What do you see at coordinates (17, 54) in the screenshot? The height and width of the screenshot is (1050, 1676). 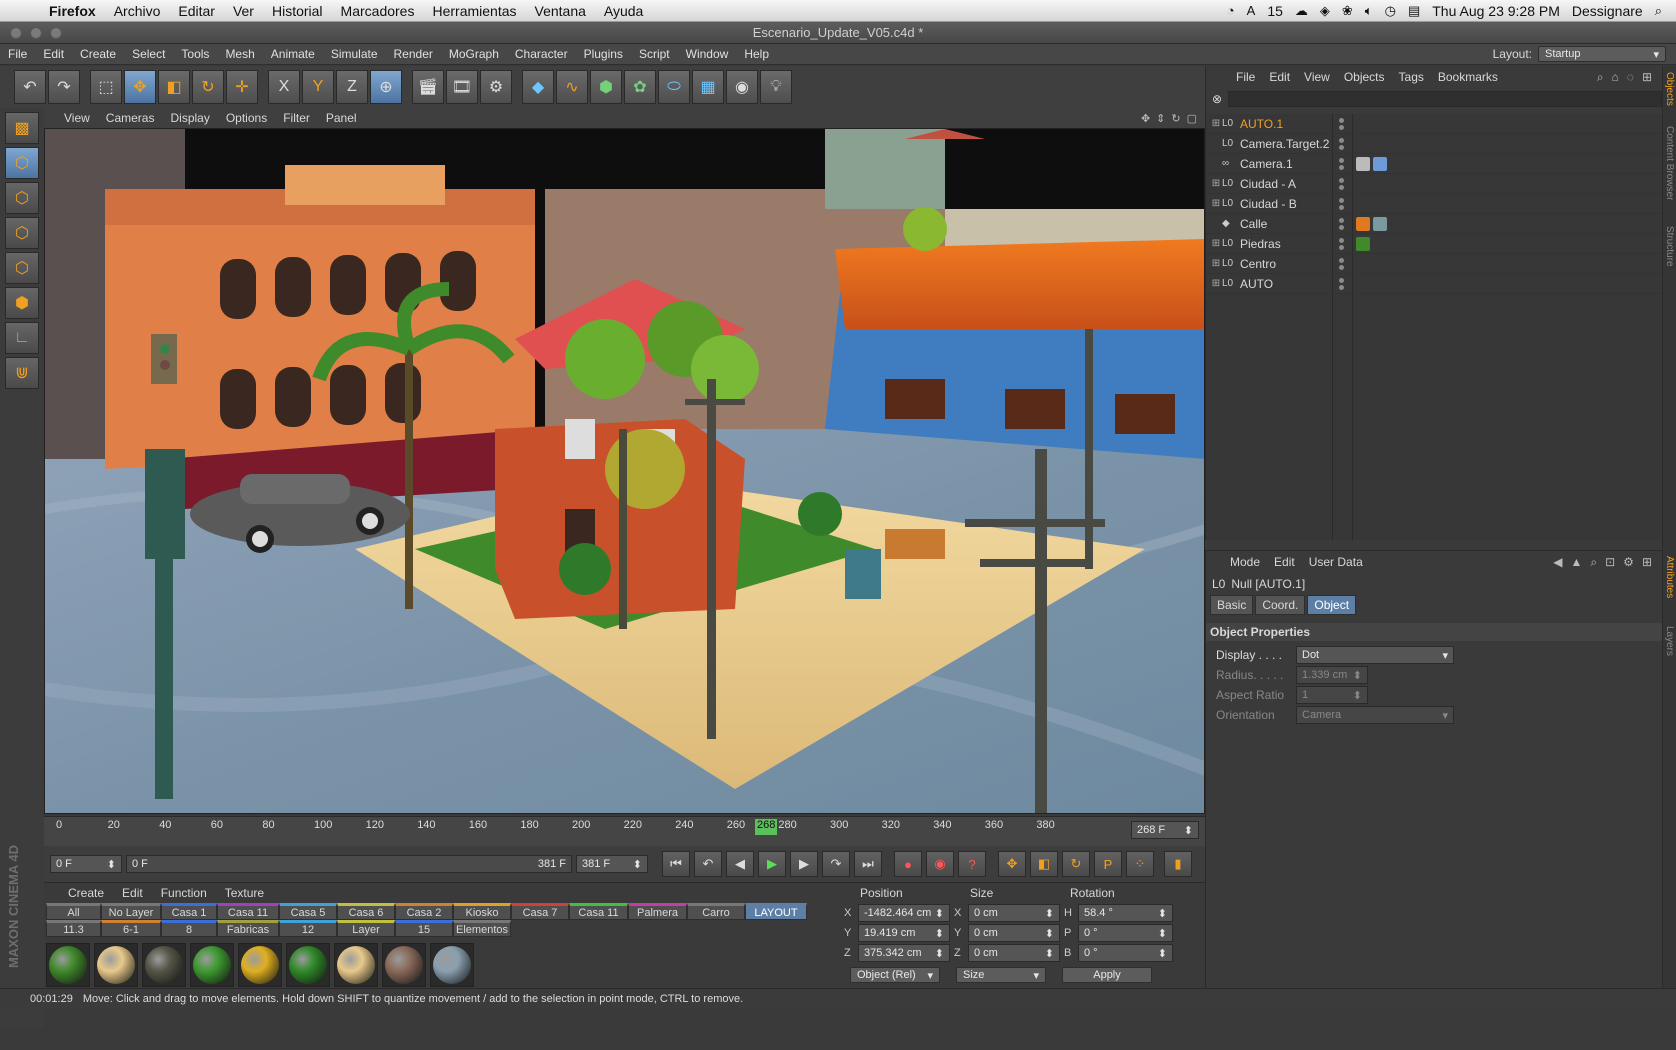 I see `menu-file: File` at bounding box center [17, 54].